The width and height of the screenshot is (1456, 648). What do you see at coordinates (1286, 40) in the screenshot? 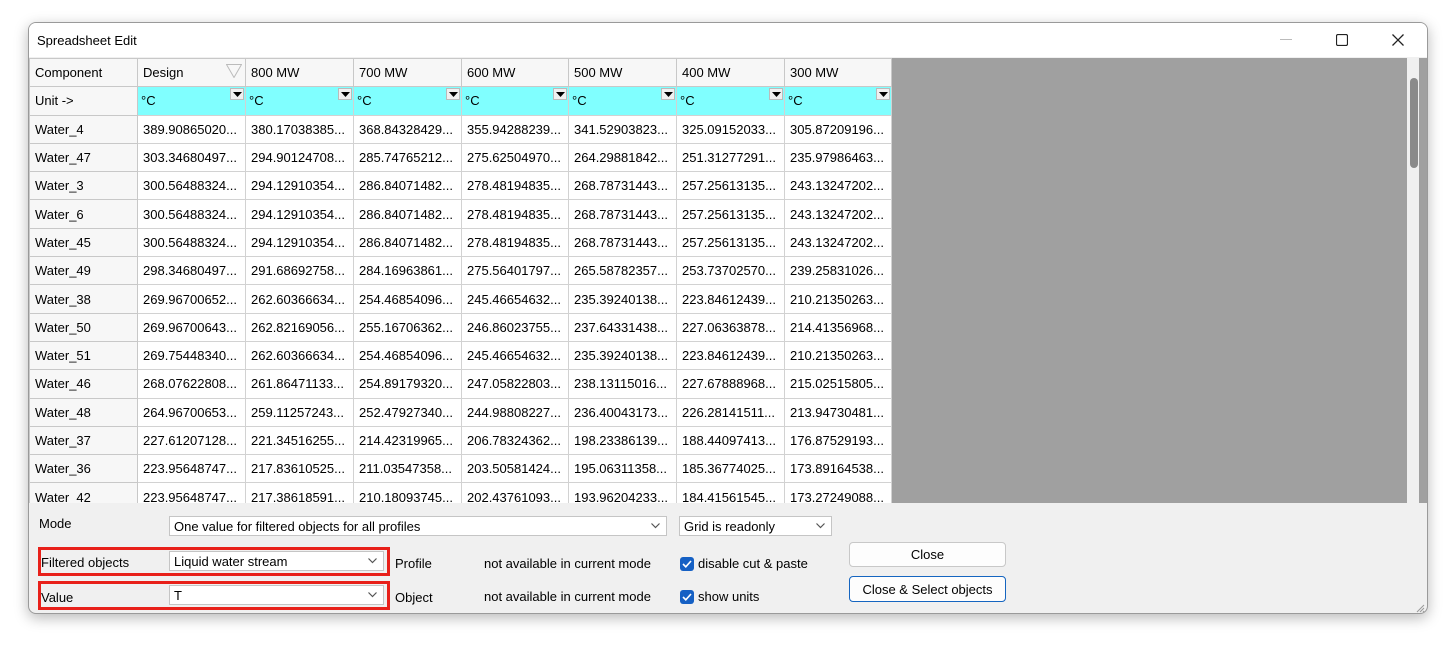
I see `minimize-button` at bounding box center [1286, 40].